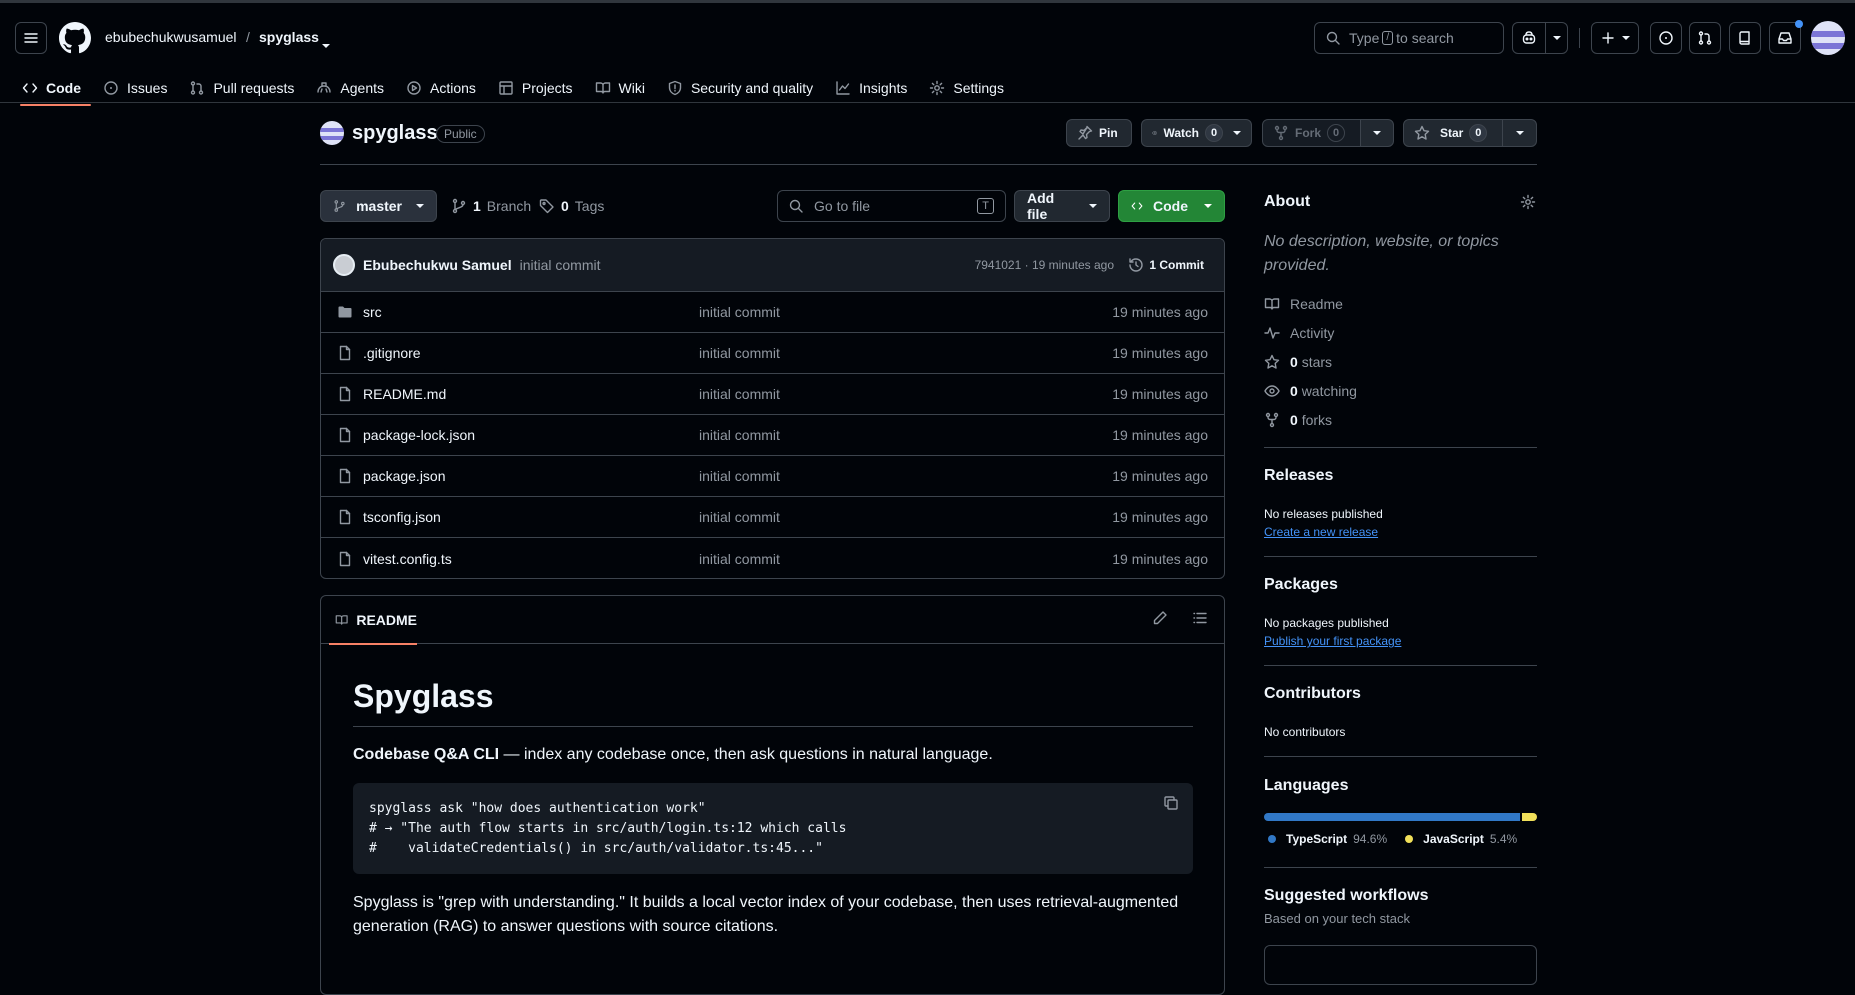  Describe the element at coordinates (1453, 133) in the screenshot. I see `star-button: Star 0` at that location.